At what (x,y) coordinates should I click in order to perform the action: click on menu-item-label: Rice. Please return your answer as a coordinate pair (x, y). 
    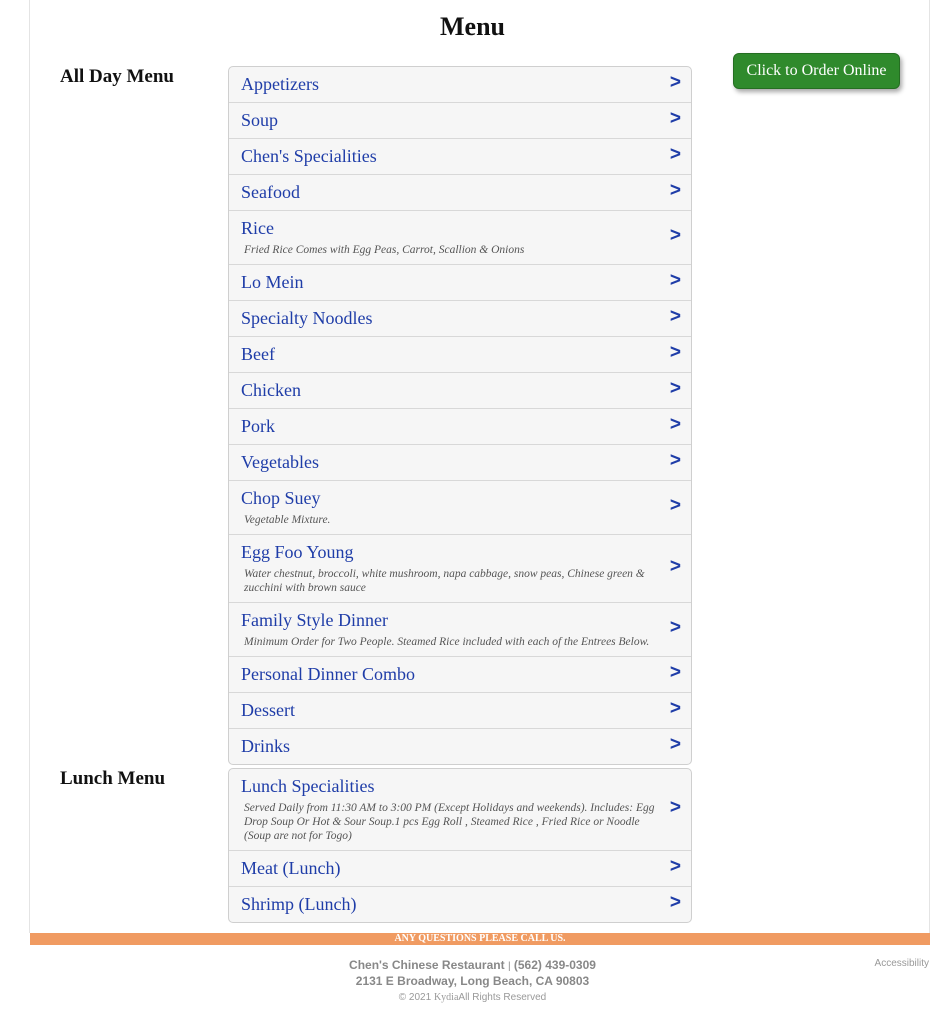
    Looking at the image, I should click on (257, 228).